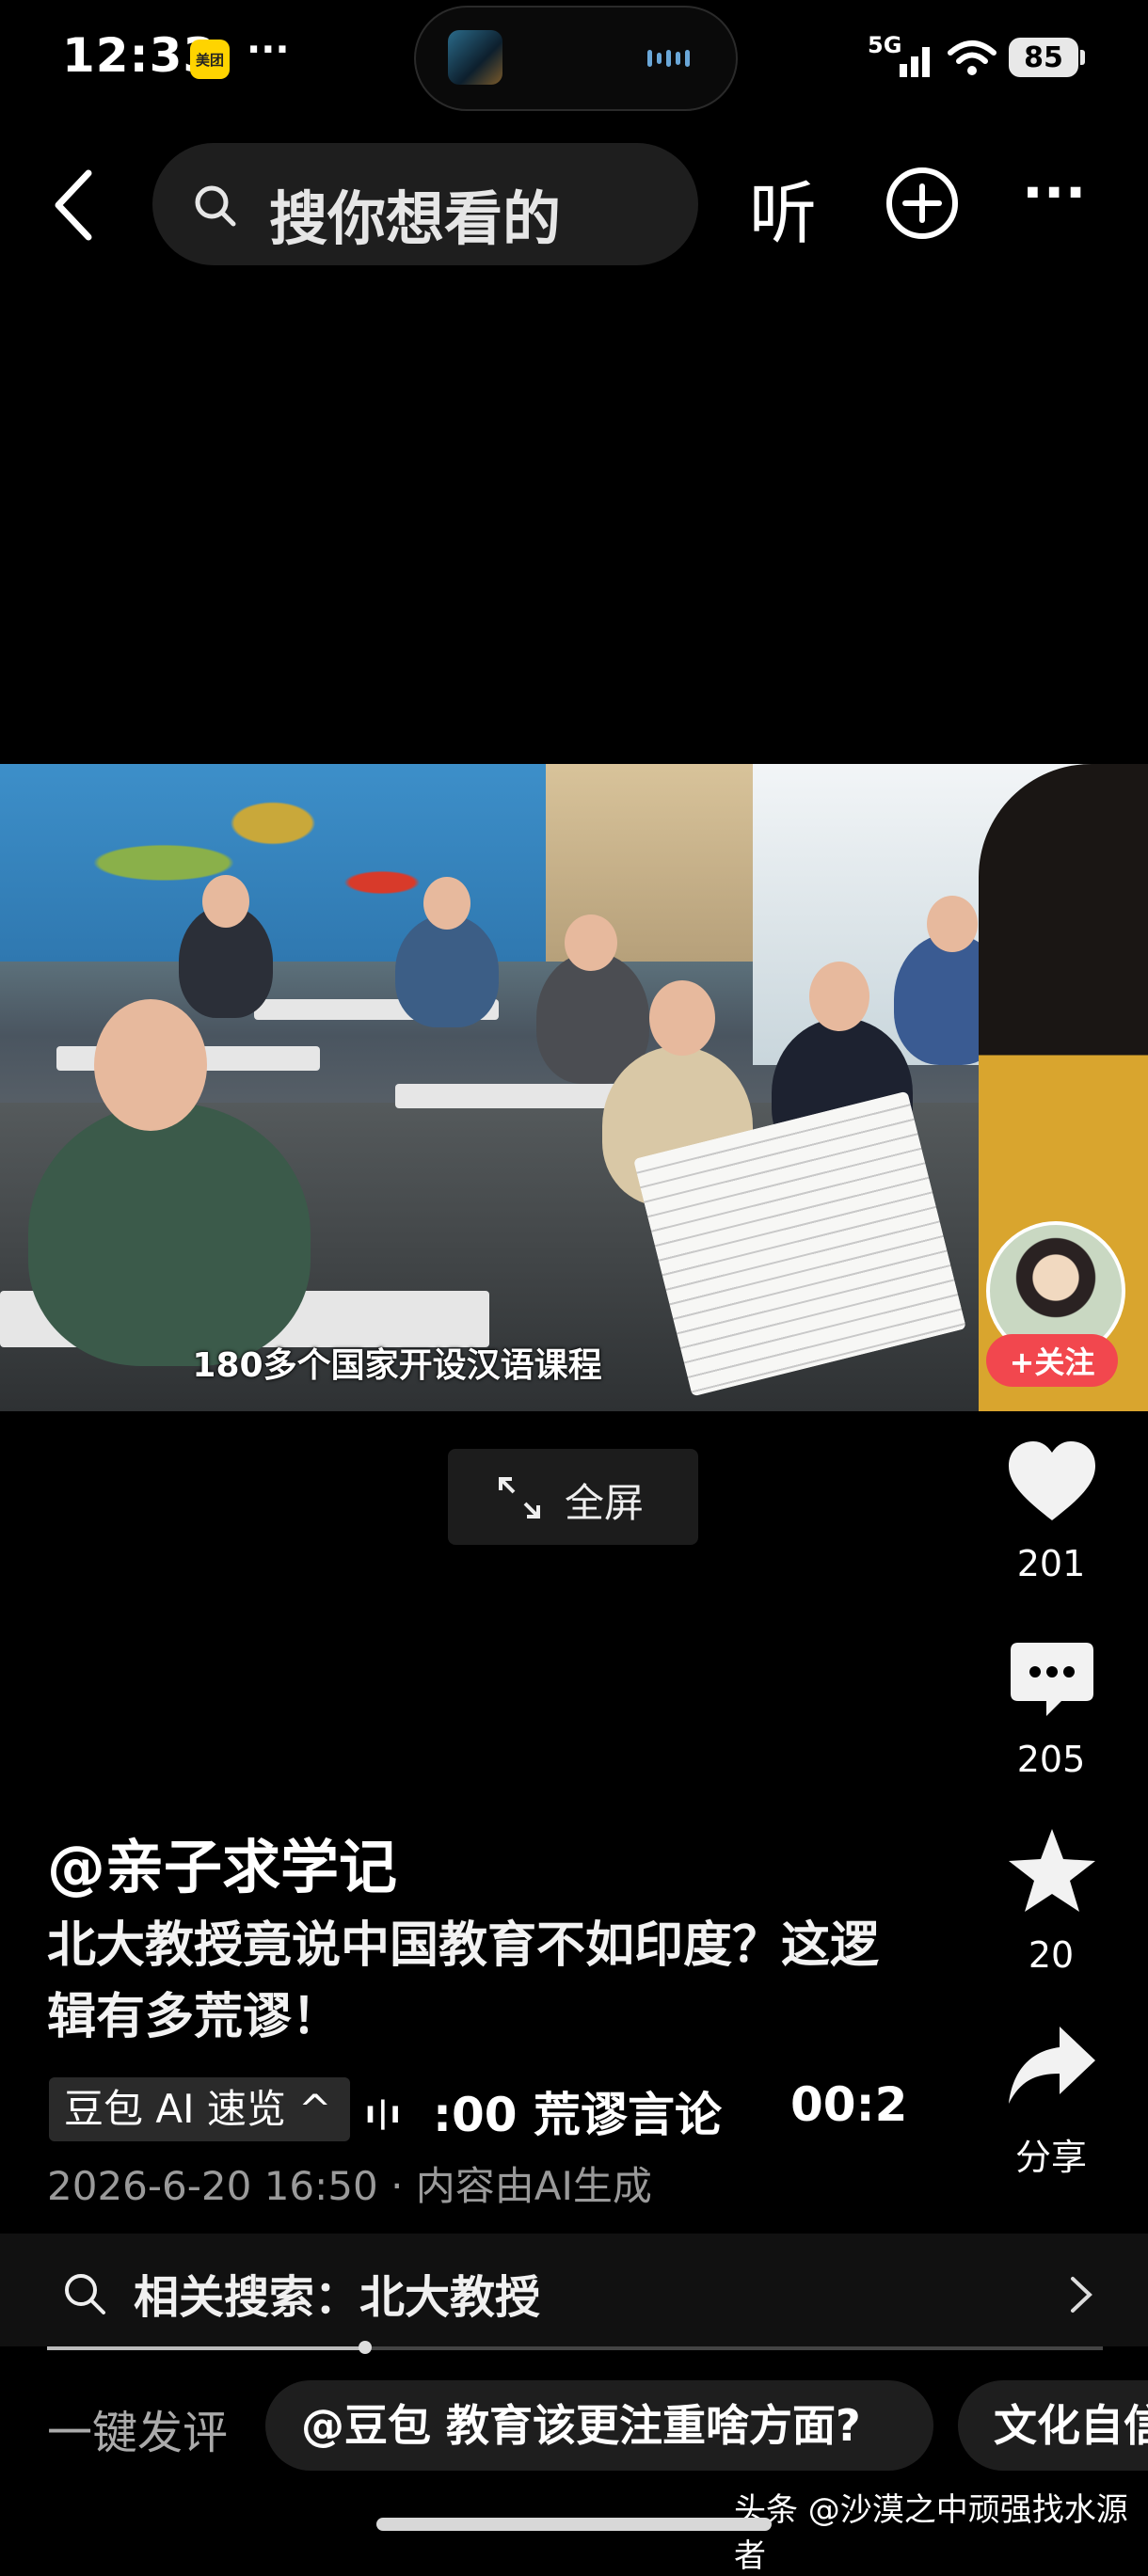 The height and width of the screenshot is (2576, 1148). Describe the element at coordinates (384, 2112) in the screenshot. I see `audio-wave-icon: ı|ı` at that location.